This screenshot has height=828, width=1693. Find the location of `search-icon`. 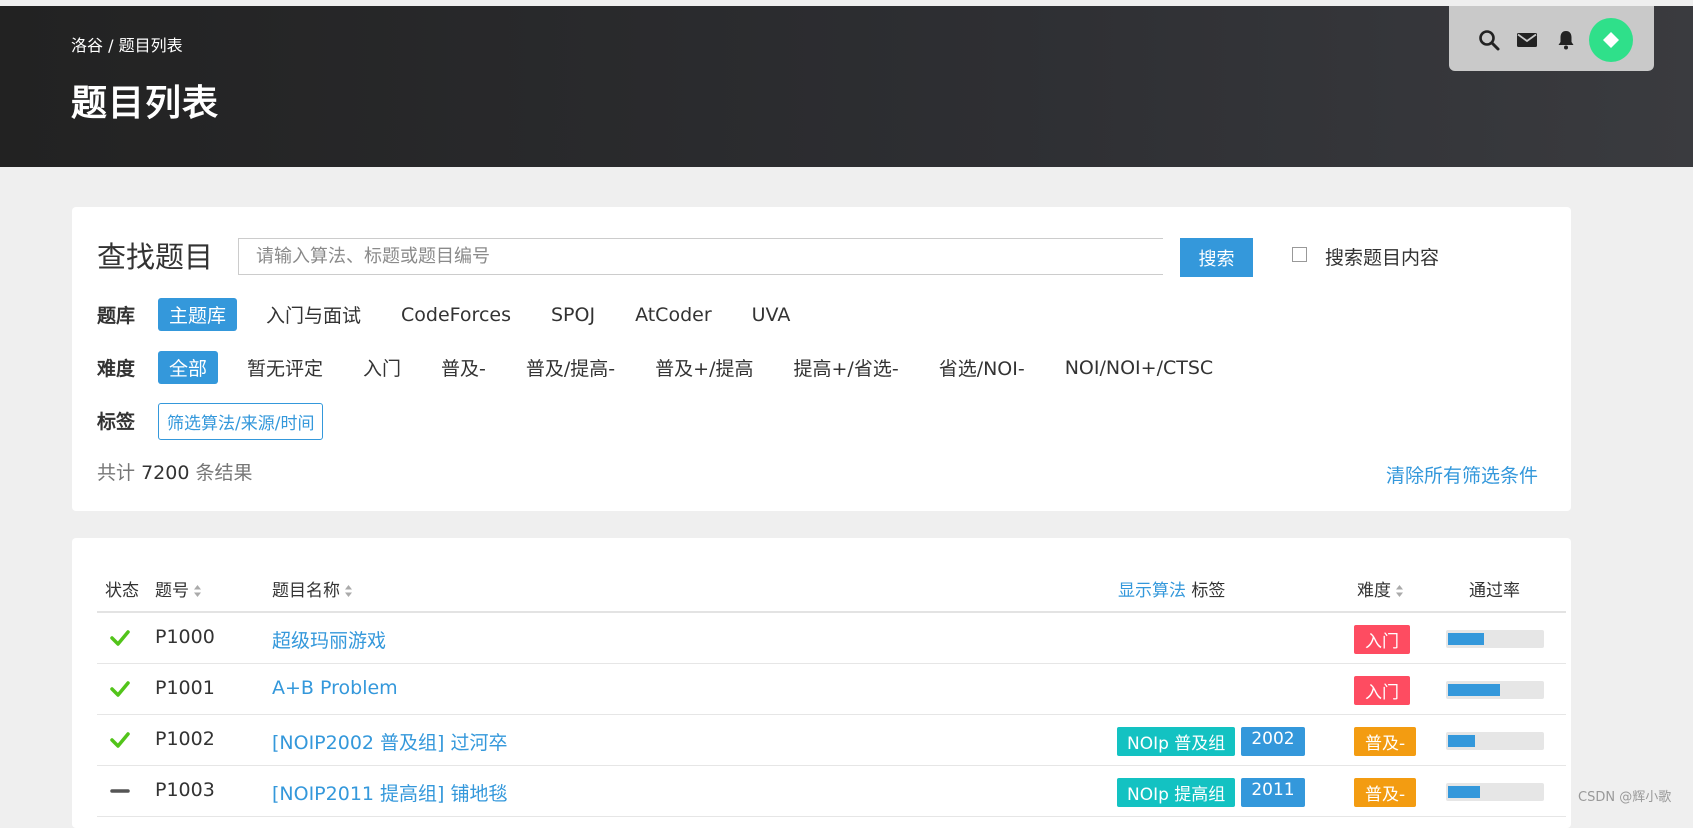

search-icon is located at coordinates (1489, 40).